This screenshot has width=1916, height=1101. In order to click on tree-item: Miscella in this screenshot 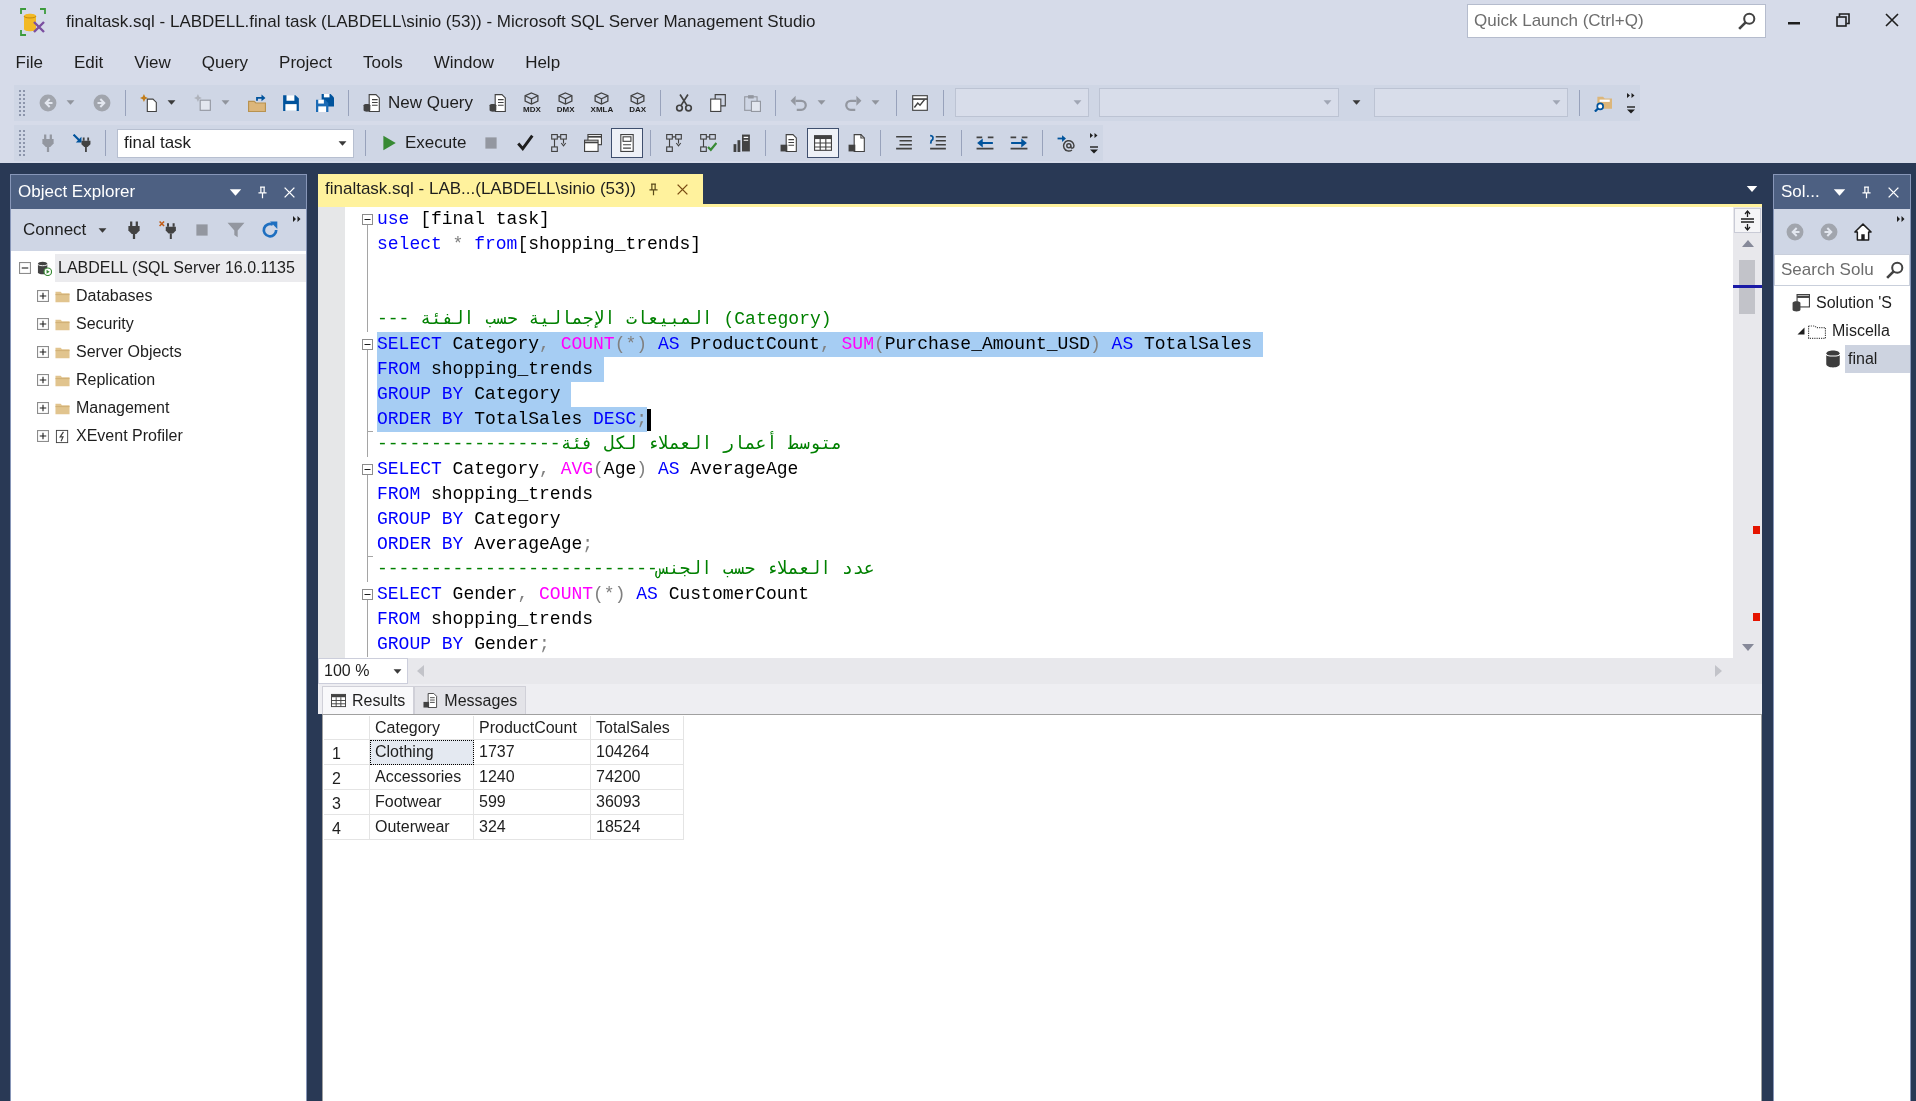, I will do `click(1861, 331)`.